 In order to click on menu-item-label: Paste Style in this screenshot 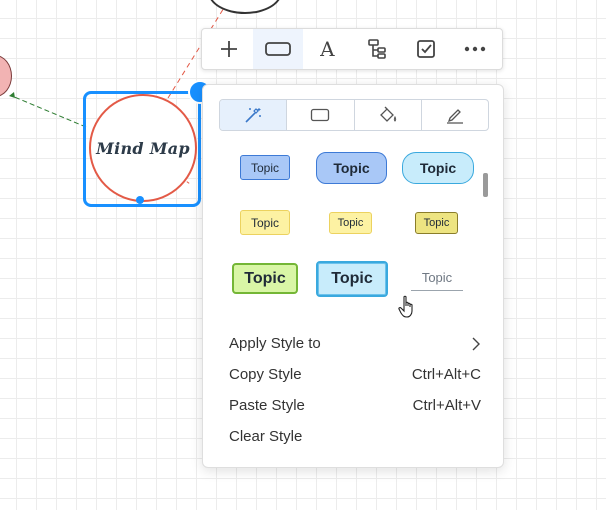, I will do `click(267, 405)`.